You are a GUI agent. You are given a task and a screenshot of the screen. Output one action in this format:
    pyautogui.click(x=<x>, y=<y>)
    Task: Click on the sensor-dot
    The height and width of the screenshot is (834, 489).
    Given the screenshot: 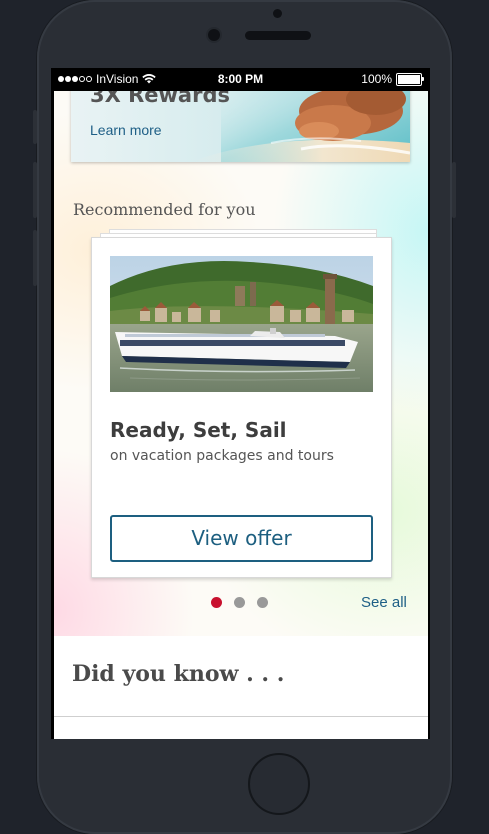 What is the action you would take?
    pyautogui.click(x=277, y=13)
    